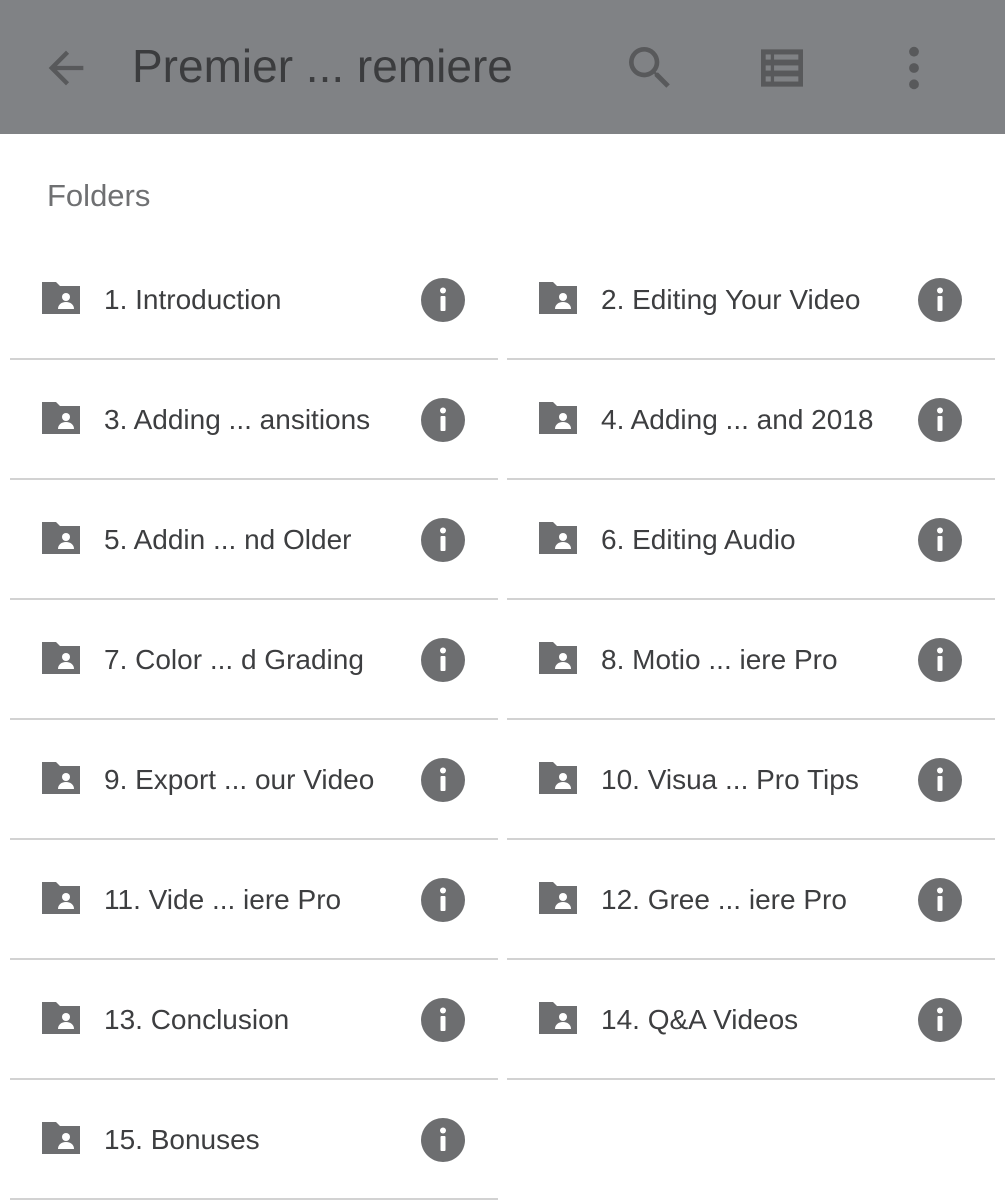  What do you see at coordinates (197, 1019) in the screenshot?
I see `folder-label: 13. Conclusion` at bounding box center [197, 1019].